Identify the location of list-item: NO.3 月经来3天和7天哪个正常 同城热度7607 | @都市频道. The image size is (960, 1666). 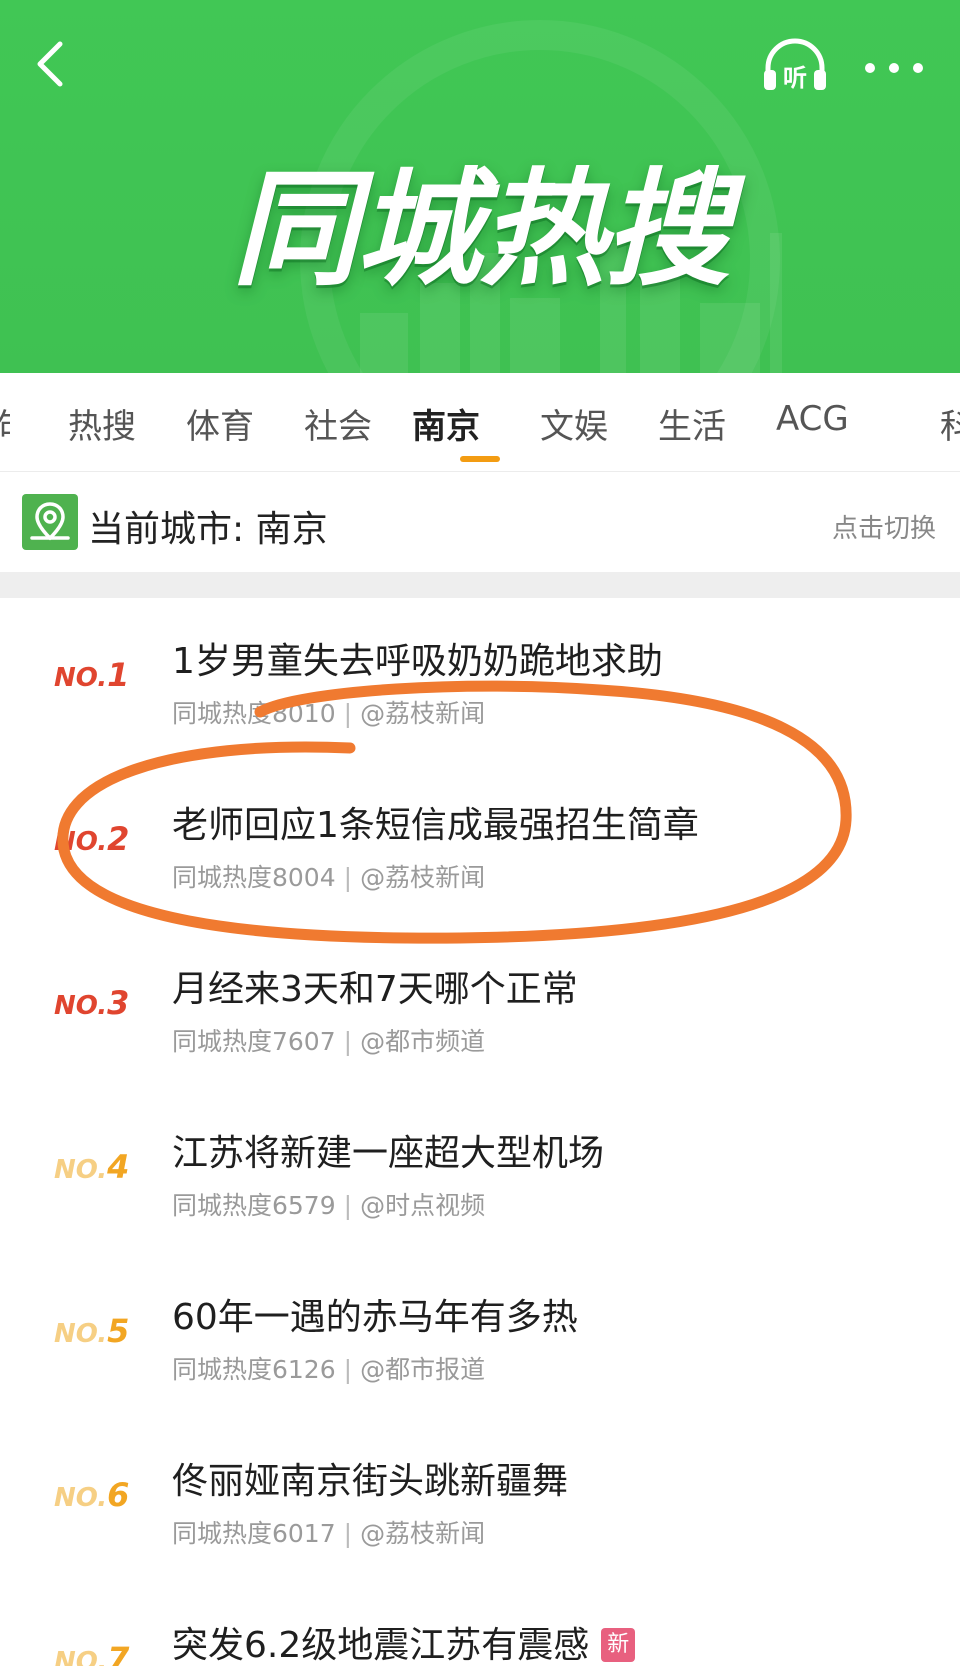
(480, 1008).